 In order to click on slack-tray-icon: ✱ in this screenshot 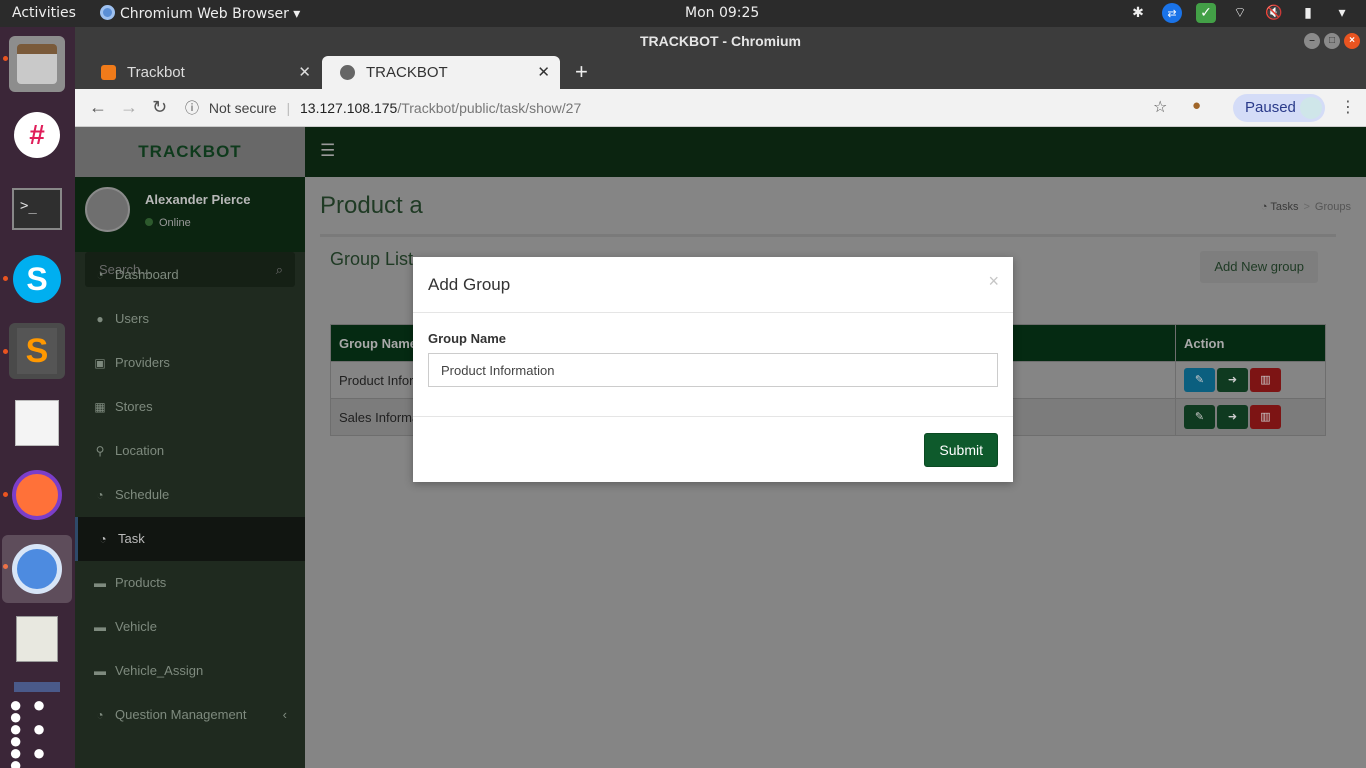, I will do `click(1138, 13)`.